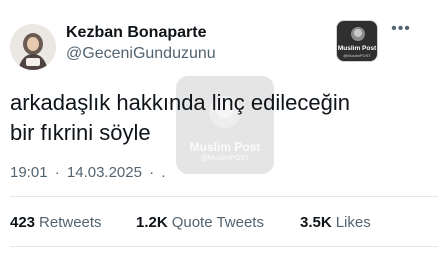 The height and width of the screenshot is (257, 448). What do you see at coordinates (357, 48) in the screenshot?
I see `brand-badge-title: Muslim Post` at bounding box center [357, 48].